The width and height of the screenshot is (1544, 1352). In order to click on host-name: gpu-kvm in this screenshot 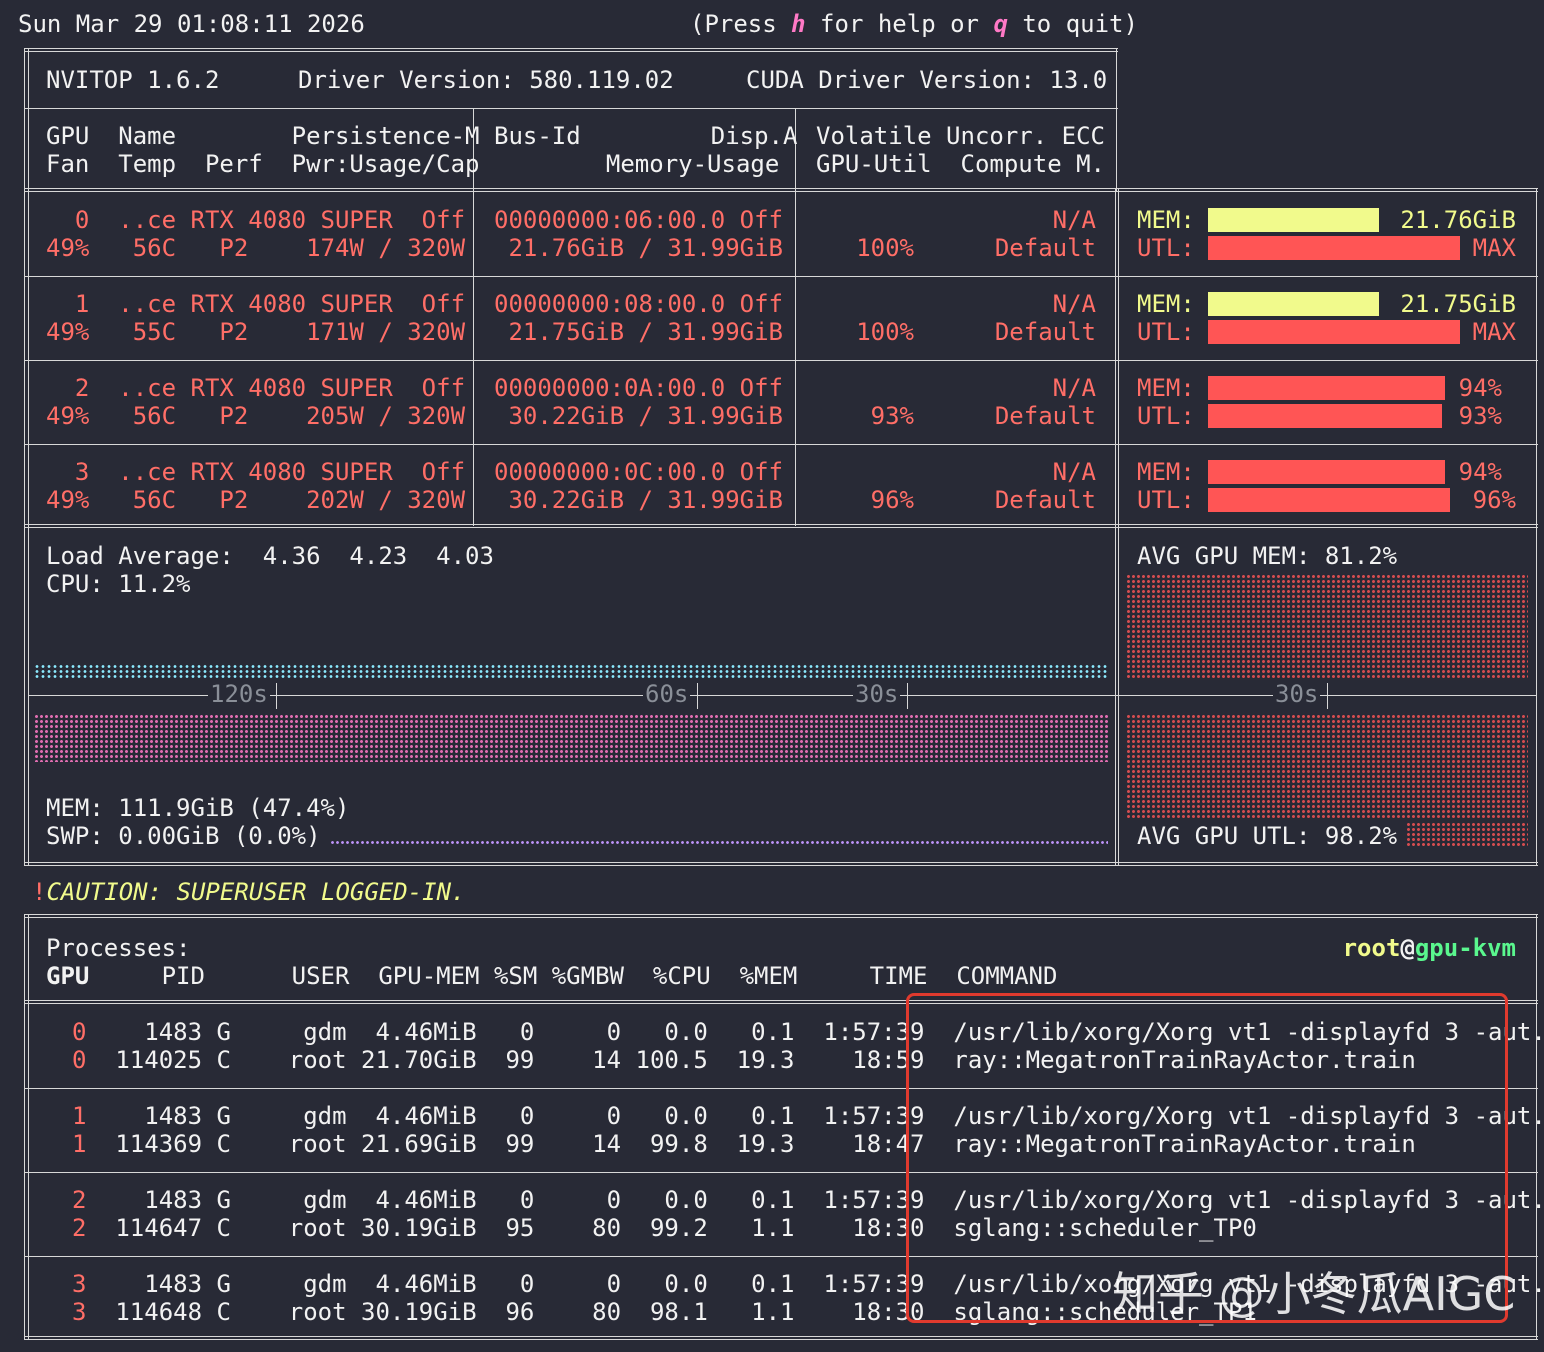, I will do `click(1465, 948)`.